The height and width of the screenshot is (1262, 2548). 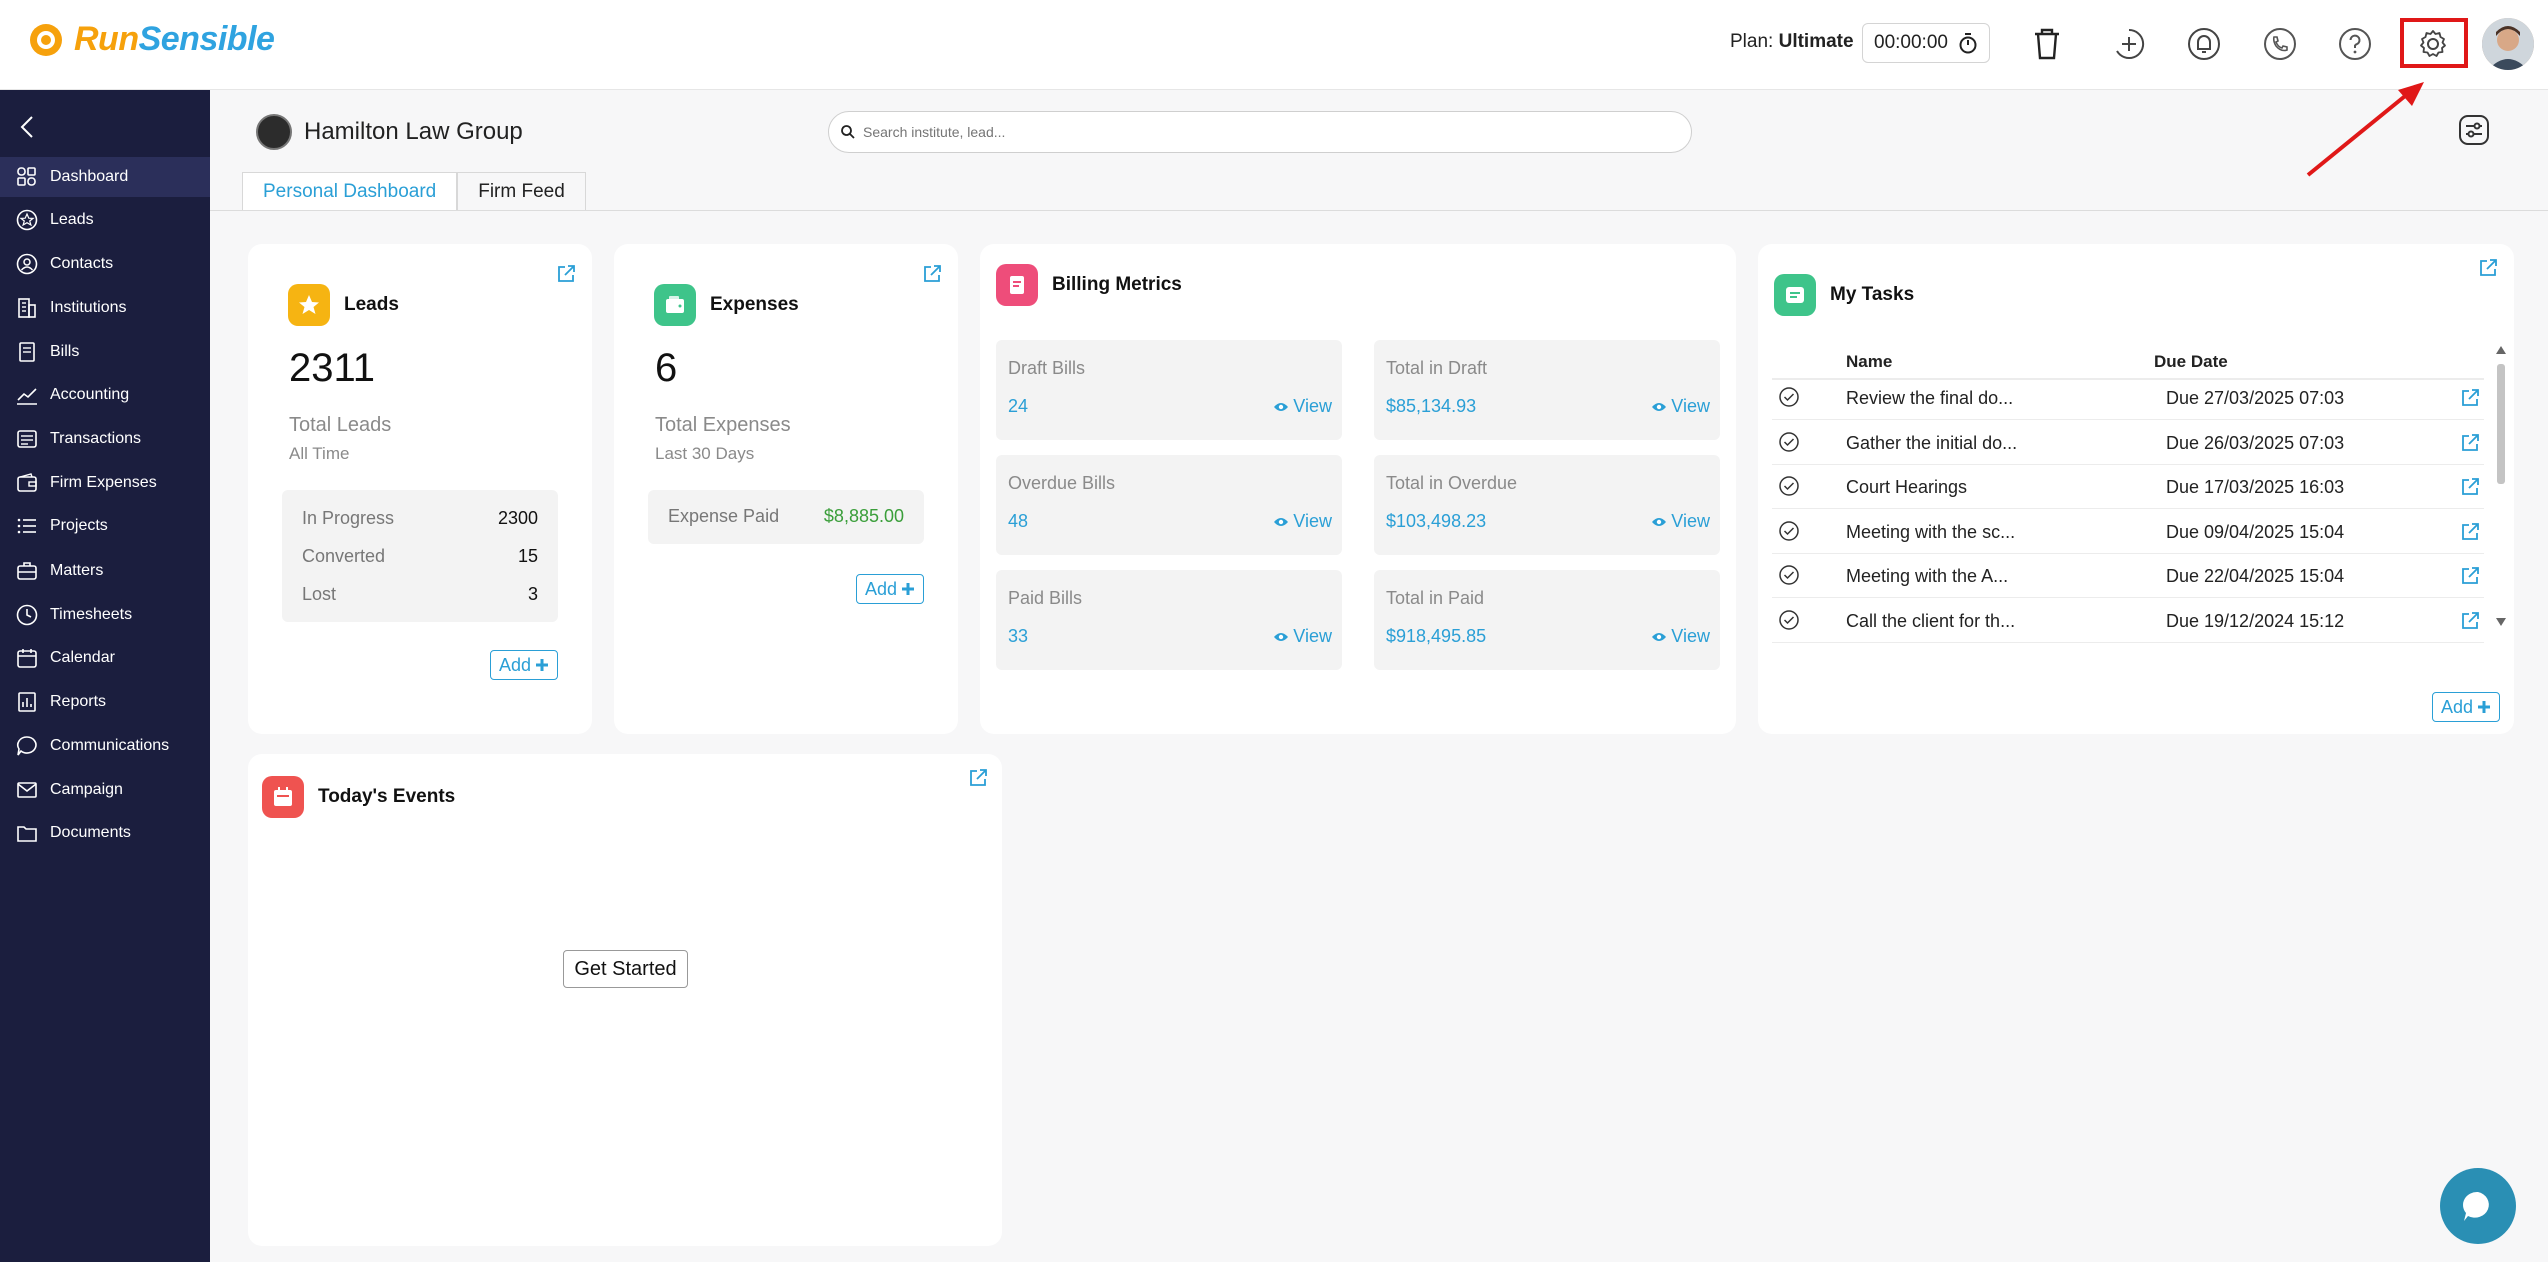 I want to click on sidebar-item-label: Reports, so click(x=78, y=701).